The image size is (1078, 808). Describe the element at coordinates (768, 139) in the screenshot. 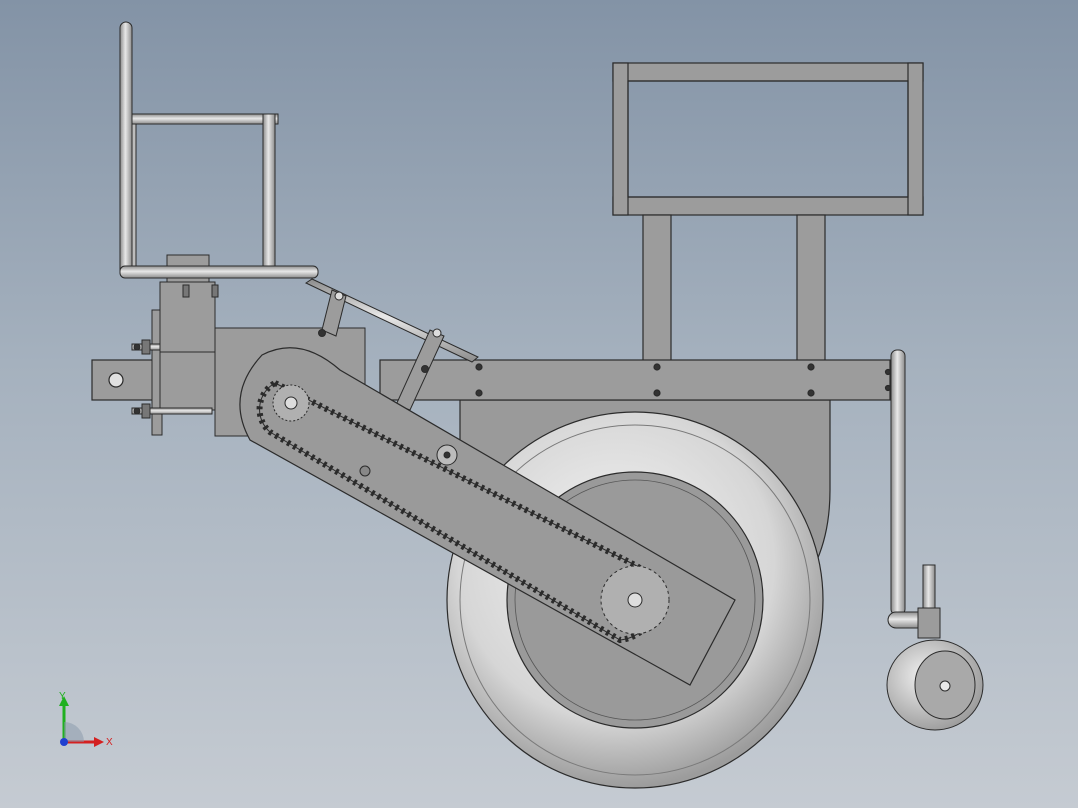

I see `hopper-frame` at that location.